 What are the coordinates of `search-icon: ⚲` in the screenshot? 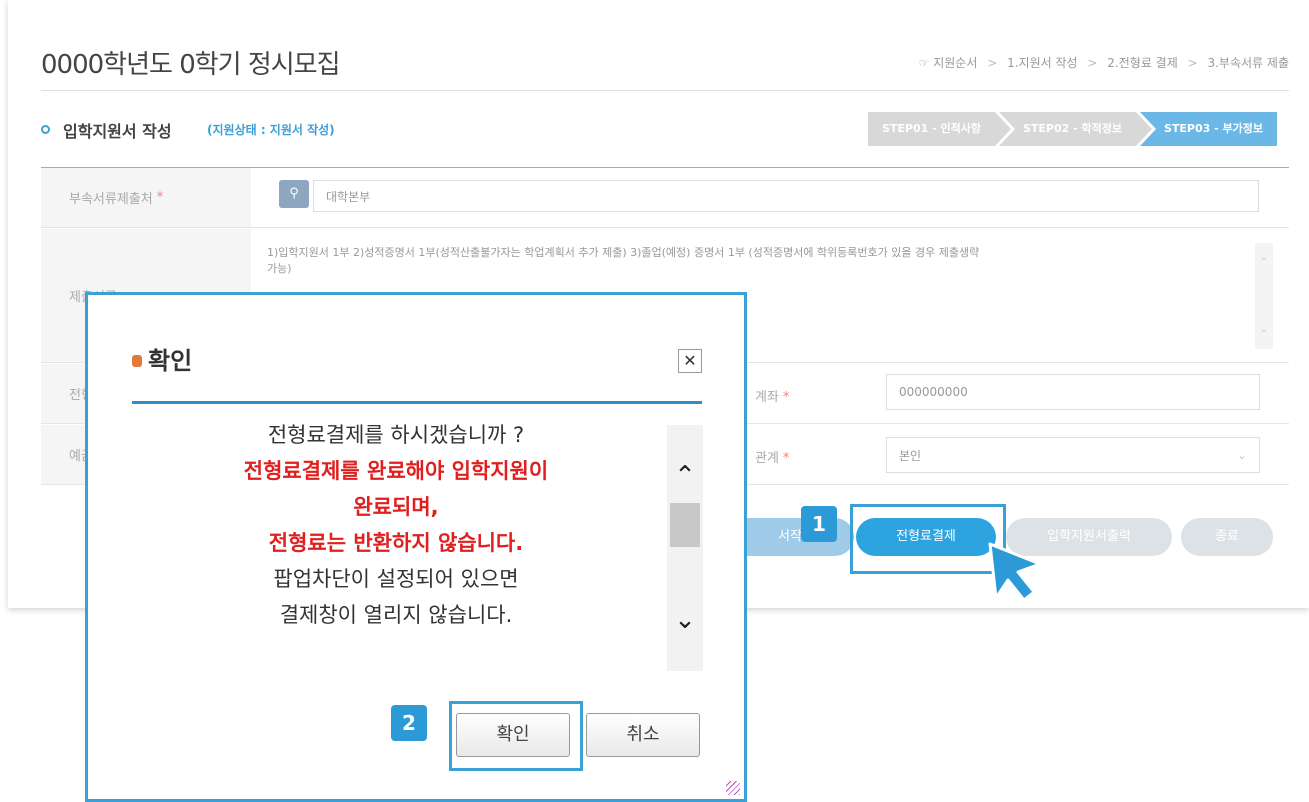 It's located at (294, 193).